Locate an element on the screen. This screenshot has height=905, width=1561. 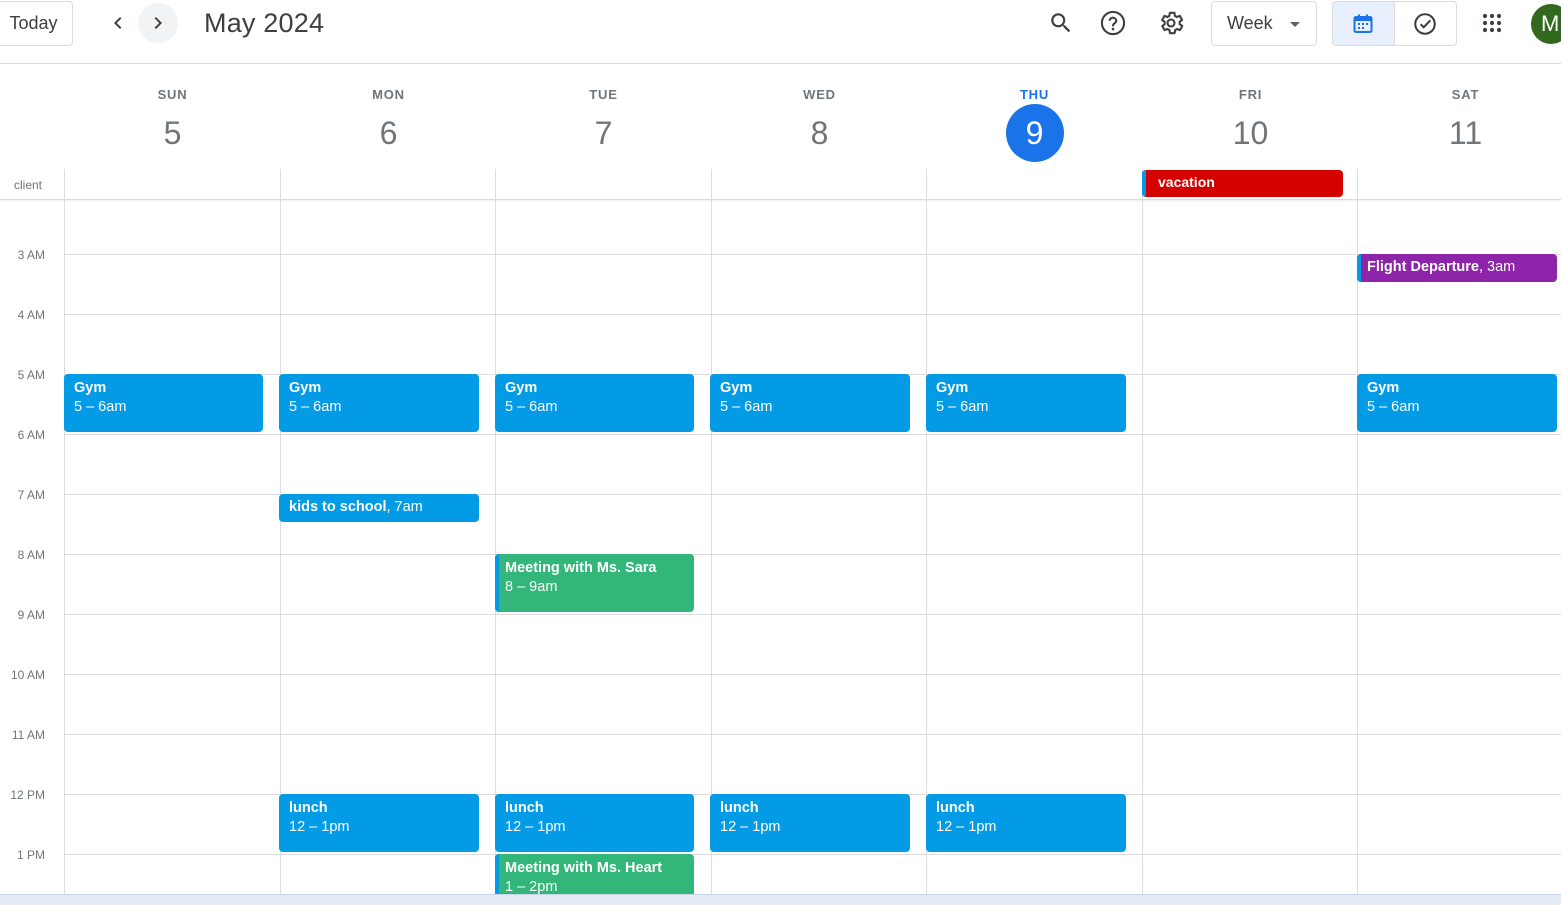
month-title: May 2024 is located at coordinates (264, 23).